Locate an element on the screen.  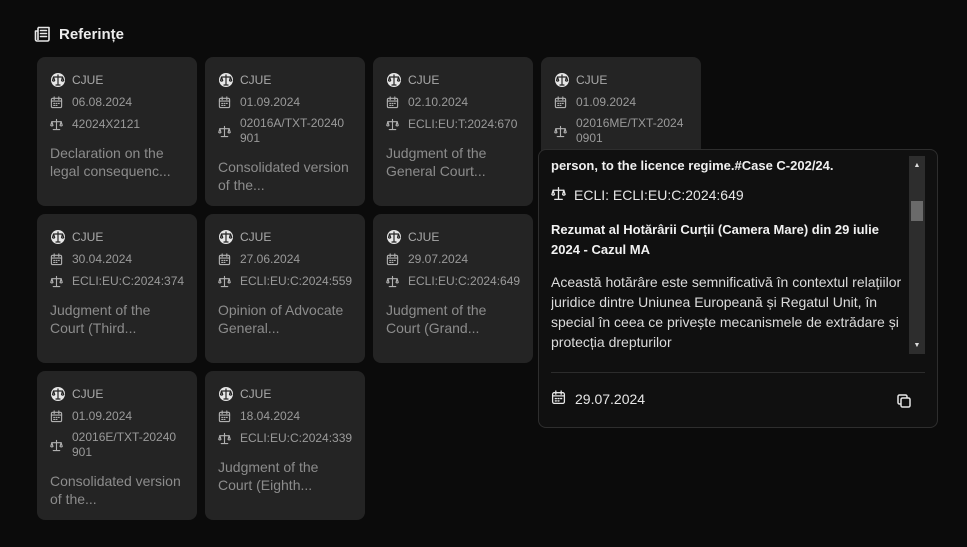
card-date-row: 30.04.2024 is located at coordinates (123, 259).